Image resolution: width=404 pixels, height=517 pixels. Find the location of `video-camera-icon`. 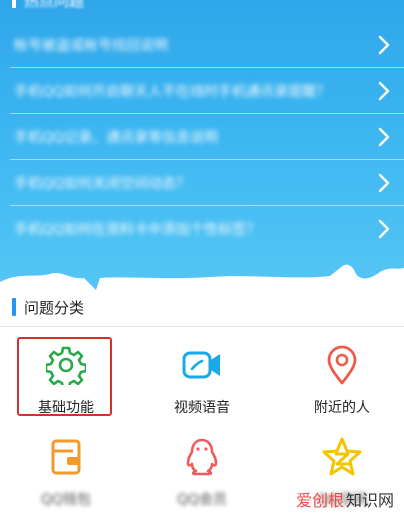

video-camera-icon is located at coordinates (201, 365).